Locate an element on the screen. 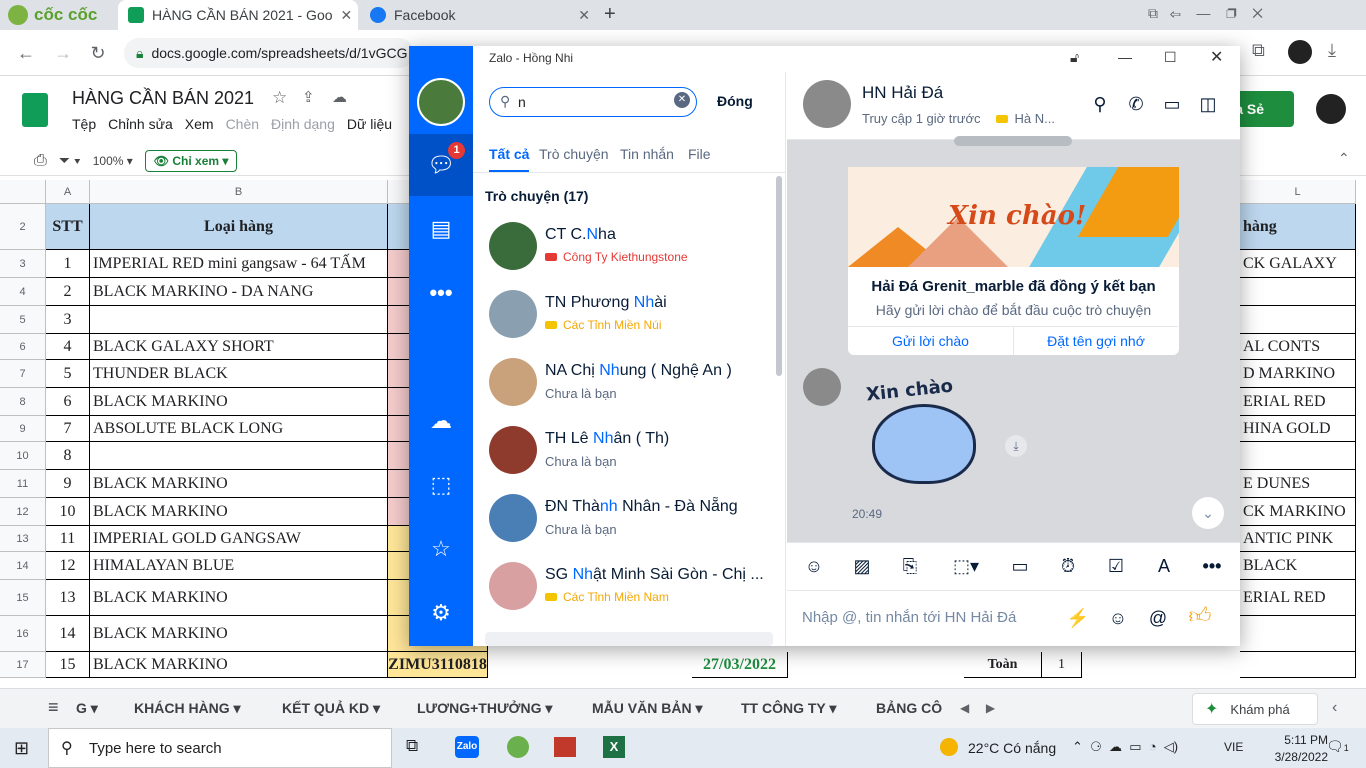  col-header-b: B is located at coordinates (239, 192).